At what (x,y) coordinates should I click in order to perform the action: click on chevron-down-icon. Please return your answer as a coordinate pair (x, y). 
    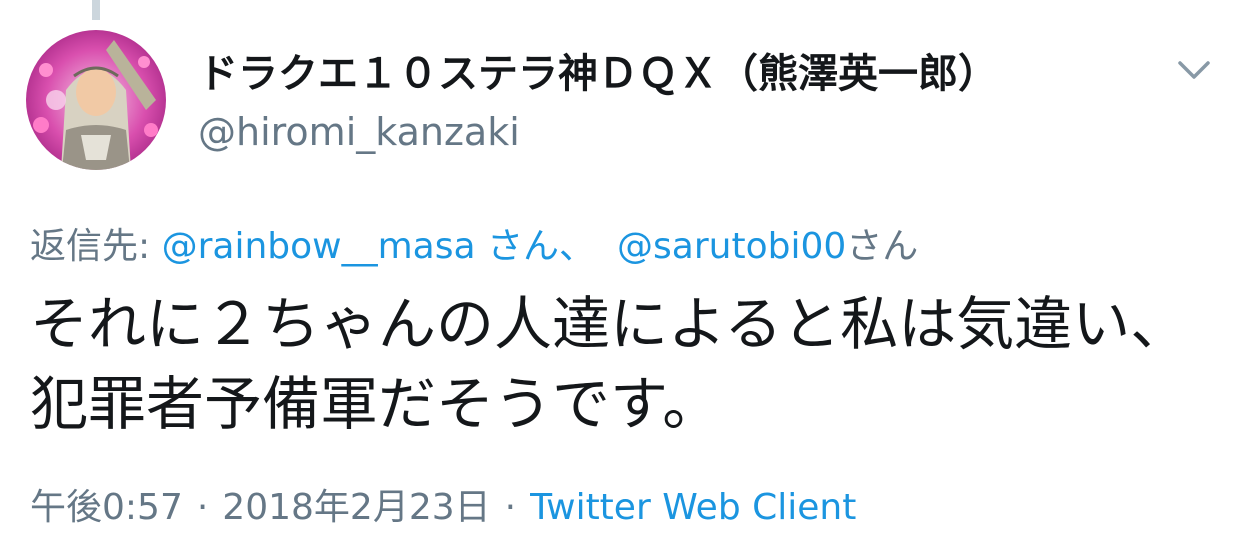
    Looking at the image, I should click on (1194, 70).